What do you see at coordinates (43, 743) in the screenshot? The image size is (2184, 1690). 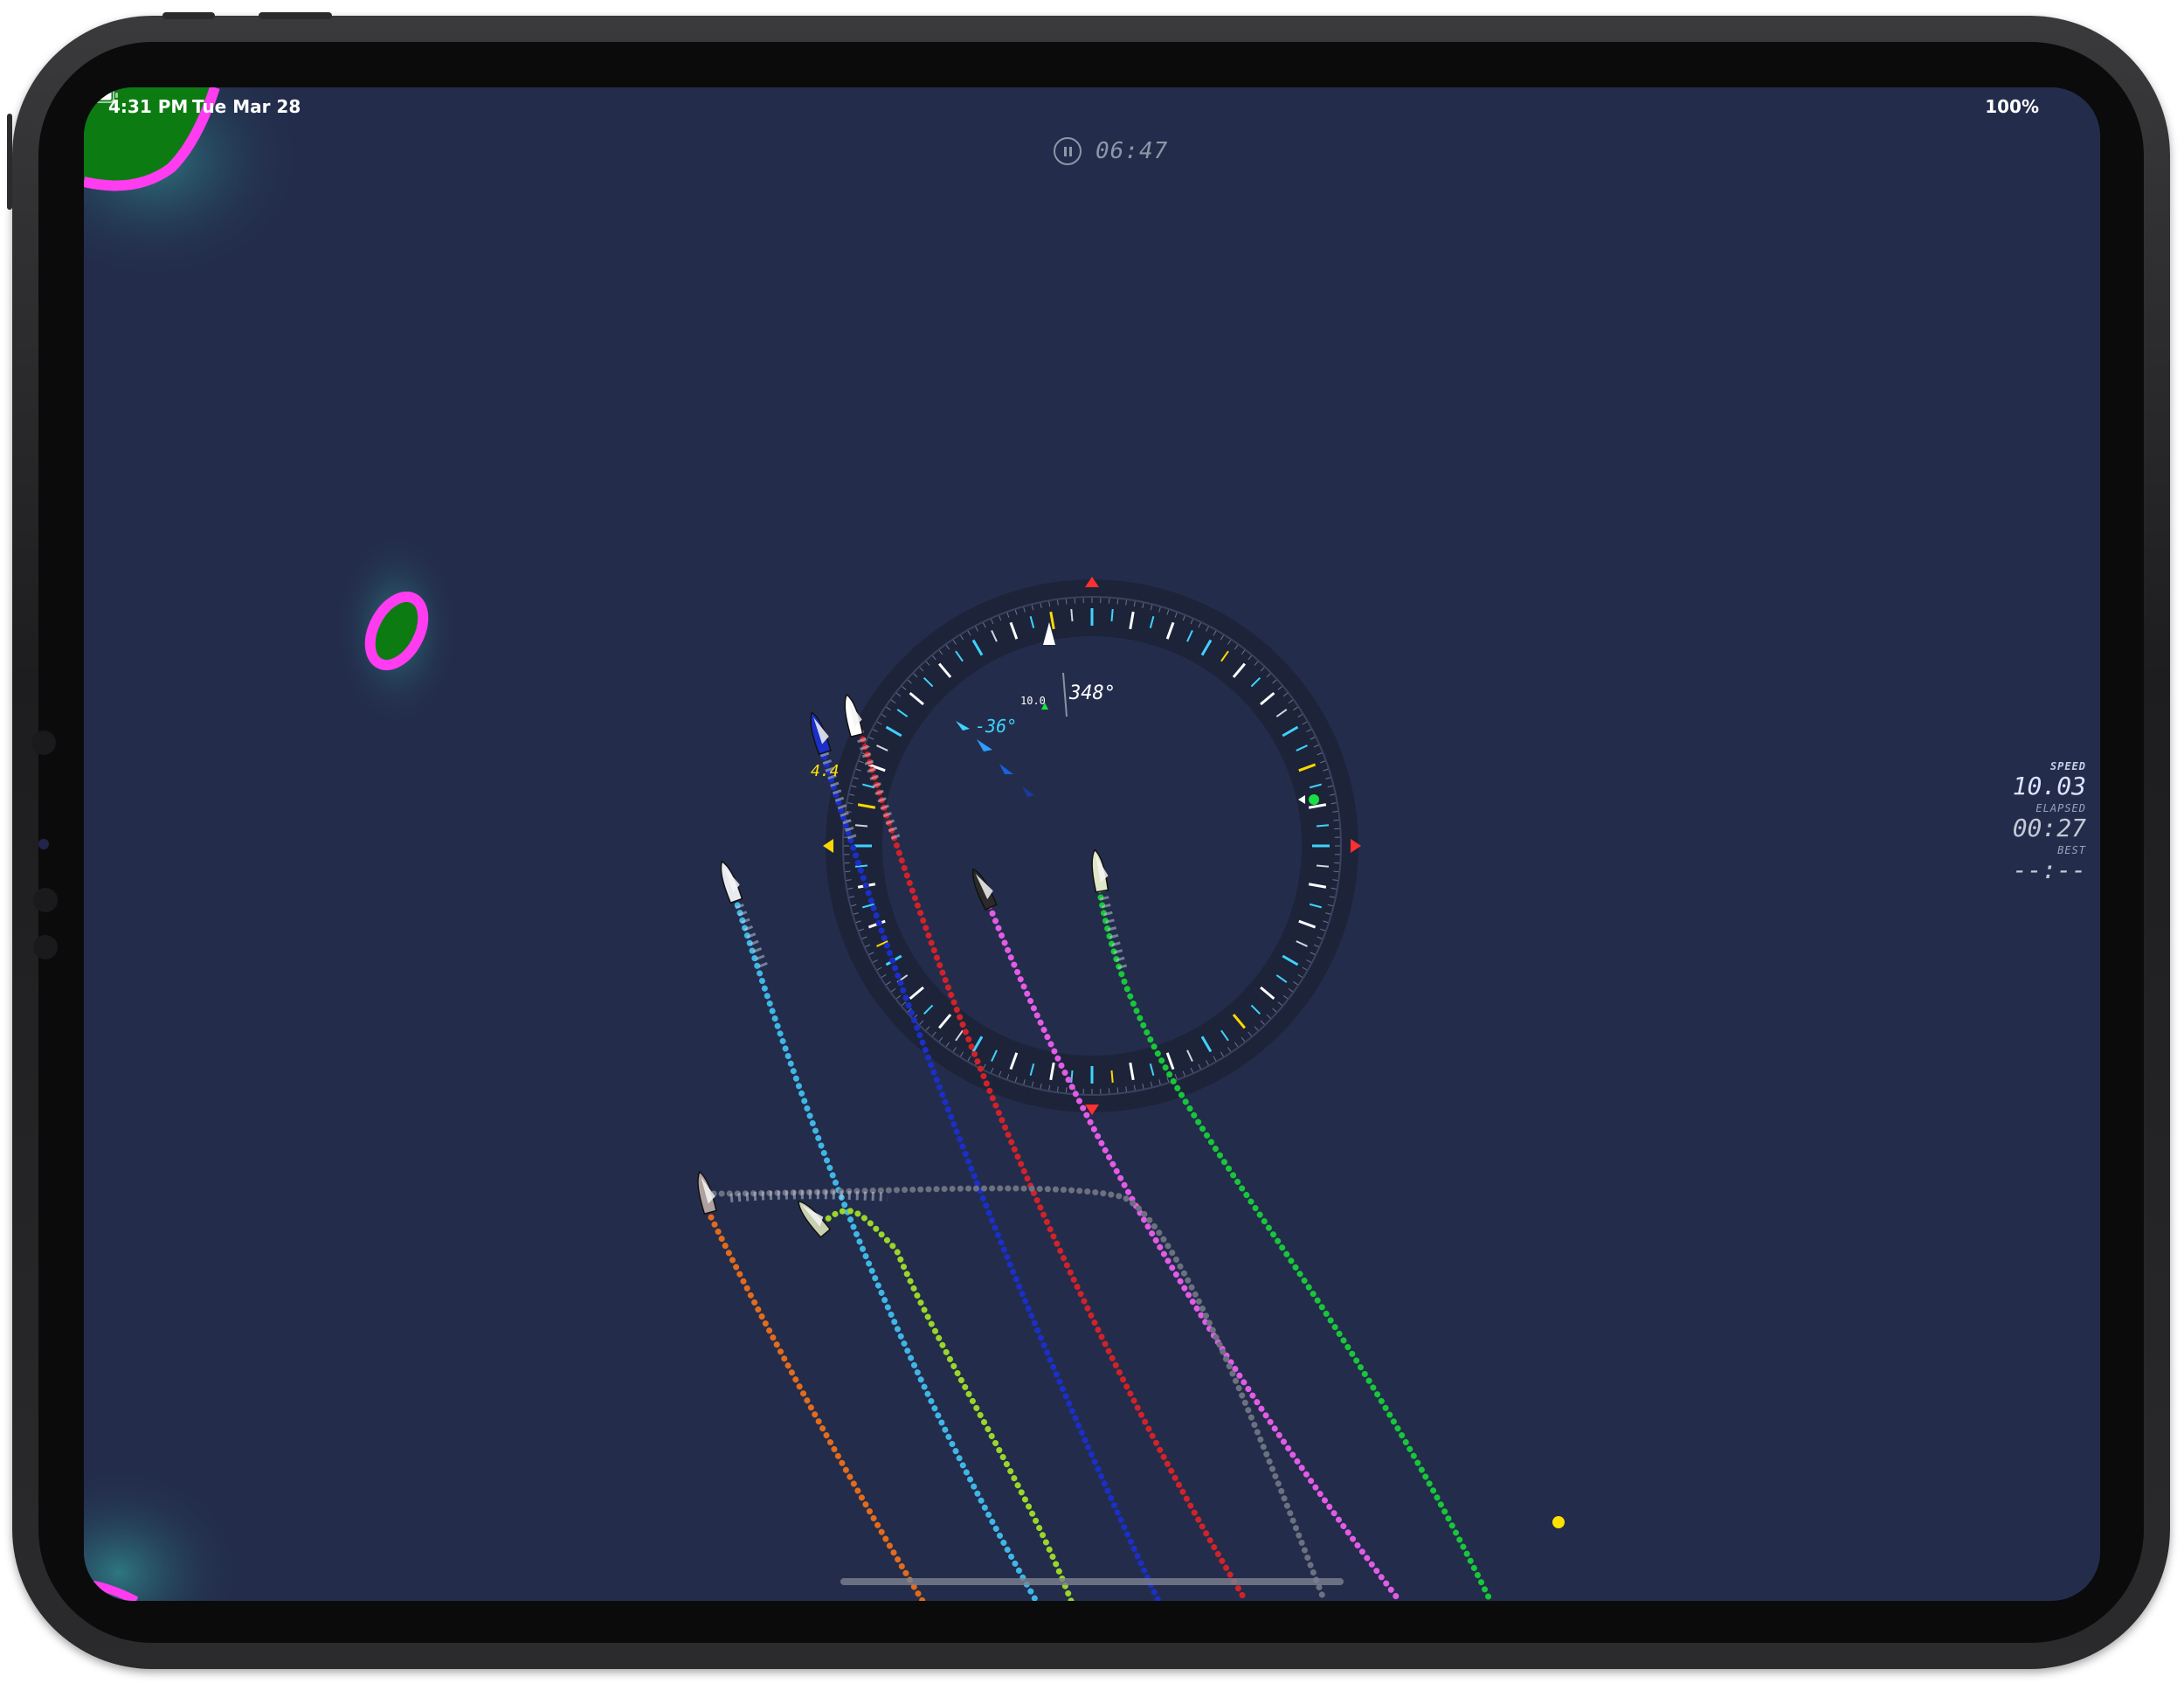 I see `camera-dot` at bounding box center [43, 743].